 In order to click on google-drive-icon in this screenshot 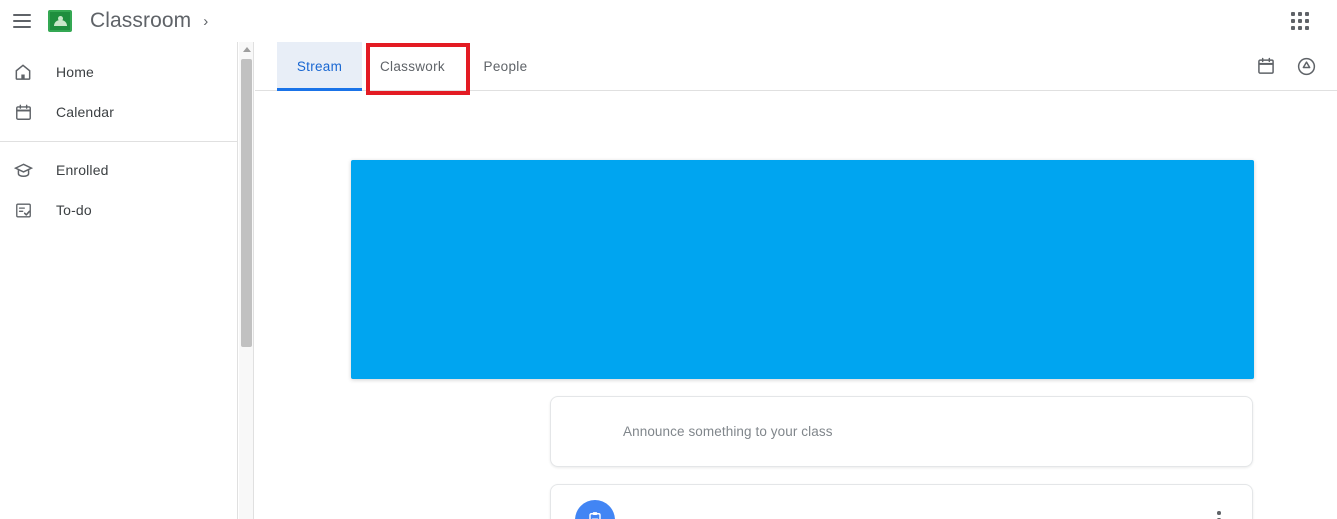, I will do `click(1306, 66)`.